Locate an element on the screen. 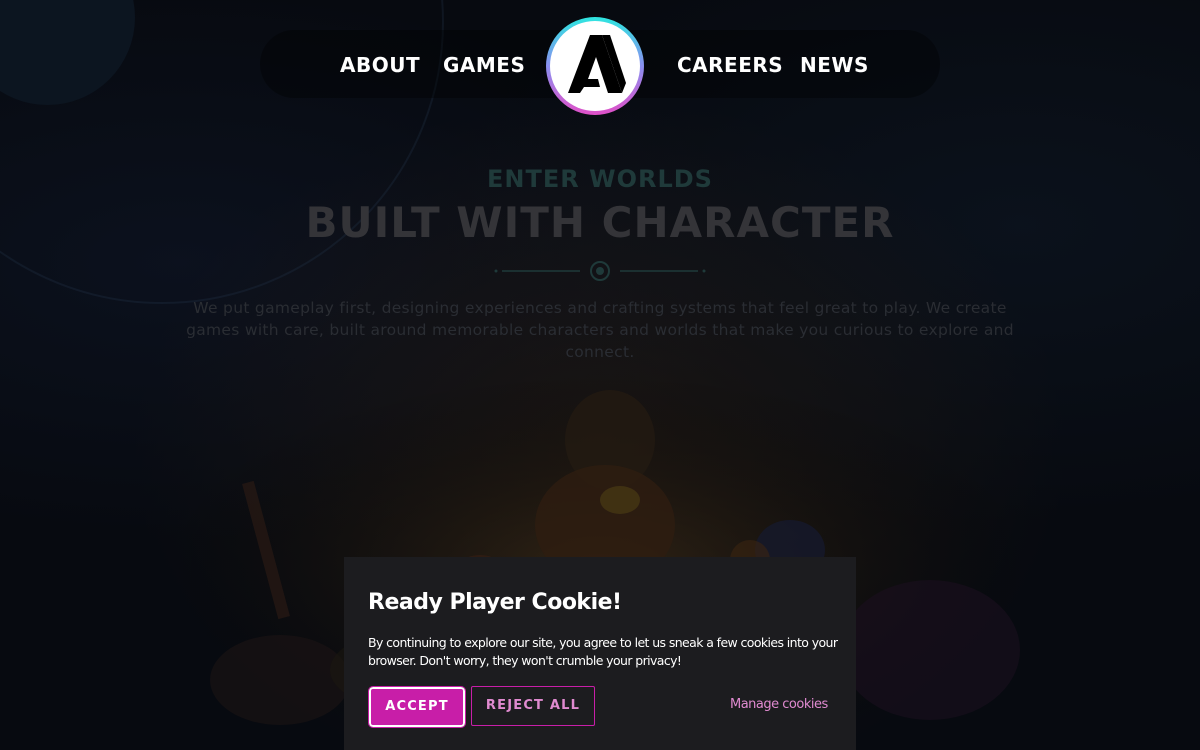  hero-title: BUILT WITH CHARACTER is located at coordinates (600, 222).